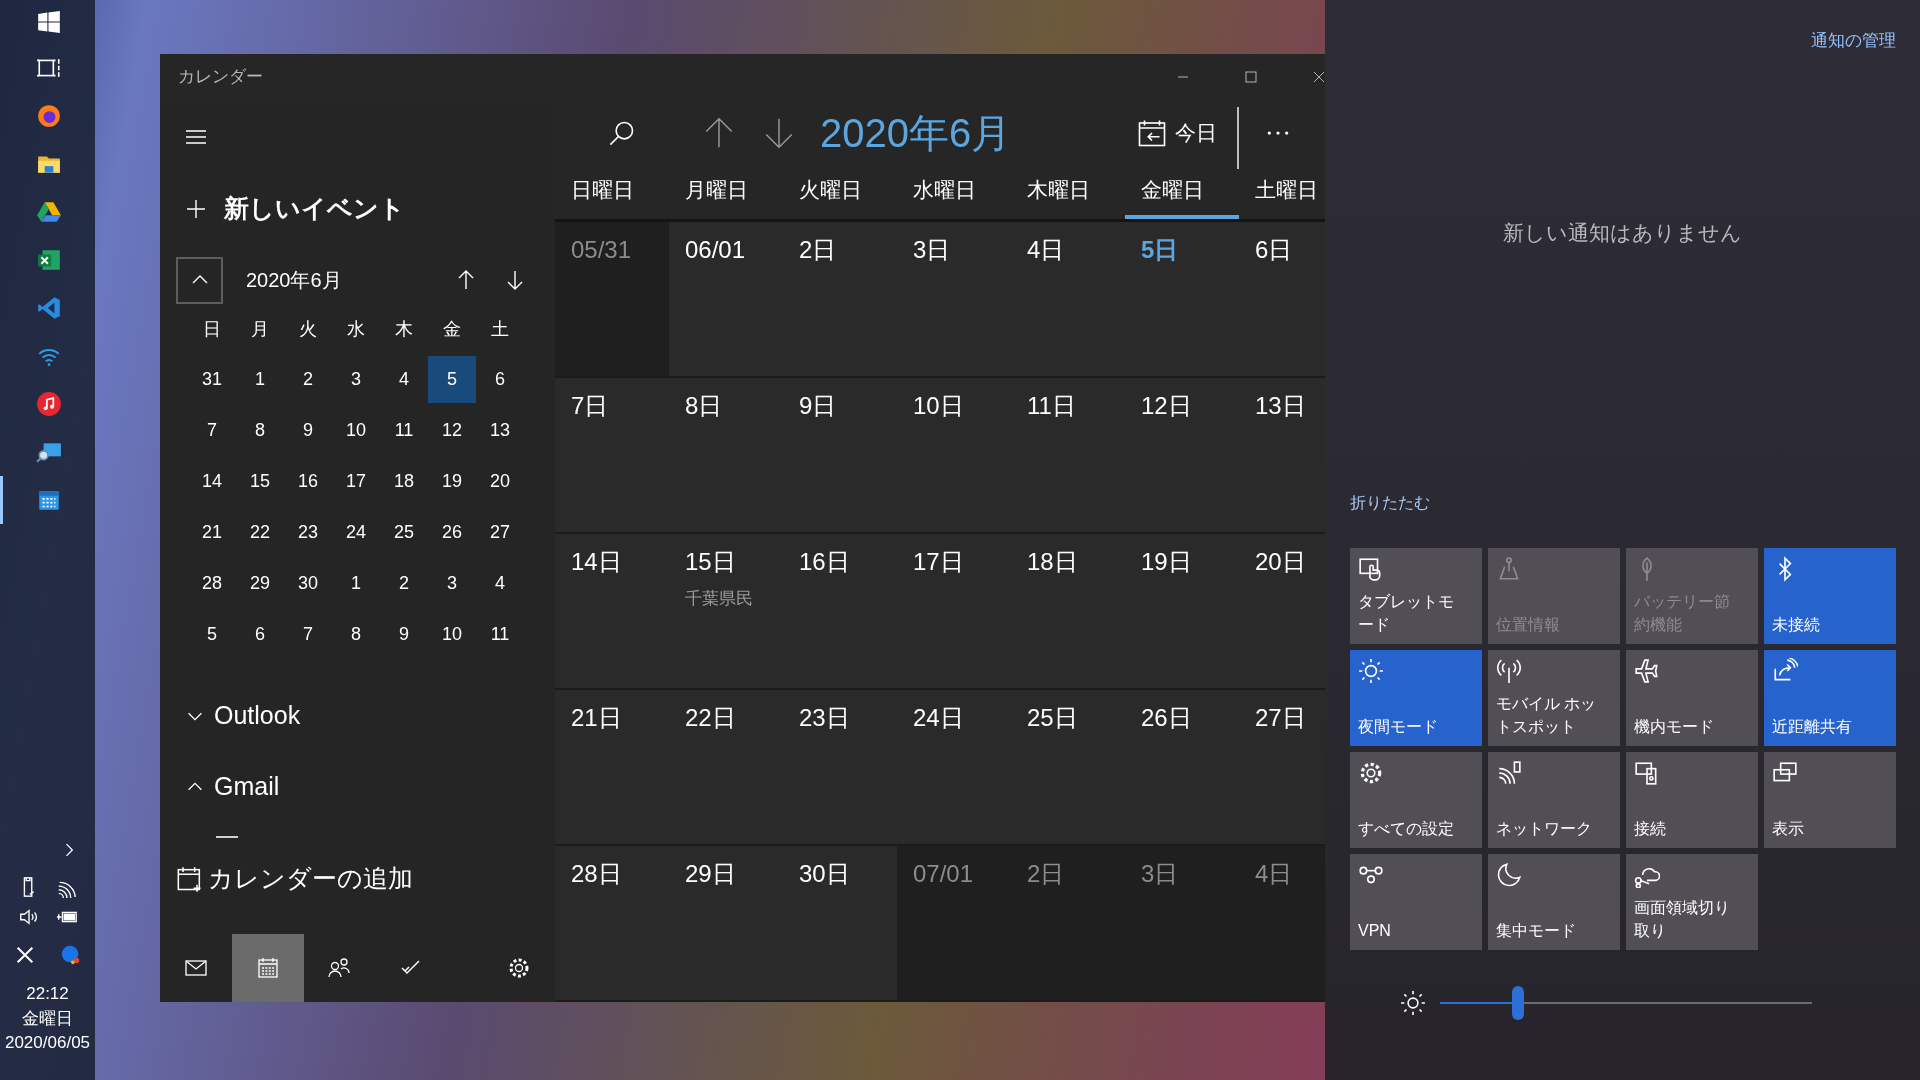 This screenshot has height=1080, width=1920. I want to click on day-cell: 15日 千葉県民, so click(726, 612).